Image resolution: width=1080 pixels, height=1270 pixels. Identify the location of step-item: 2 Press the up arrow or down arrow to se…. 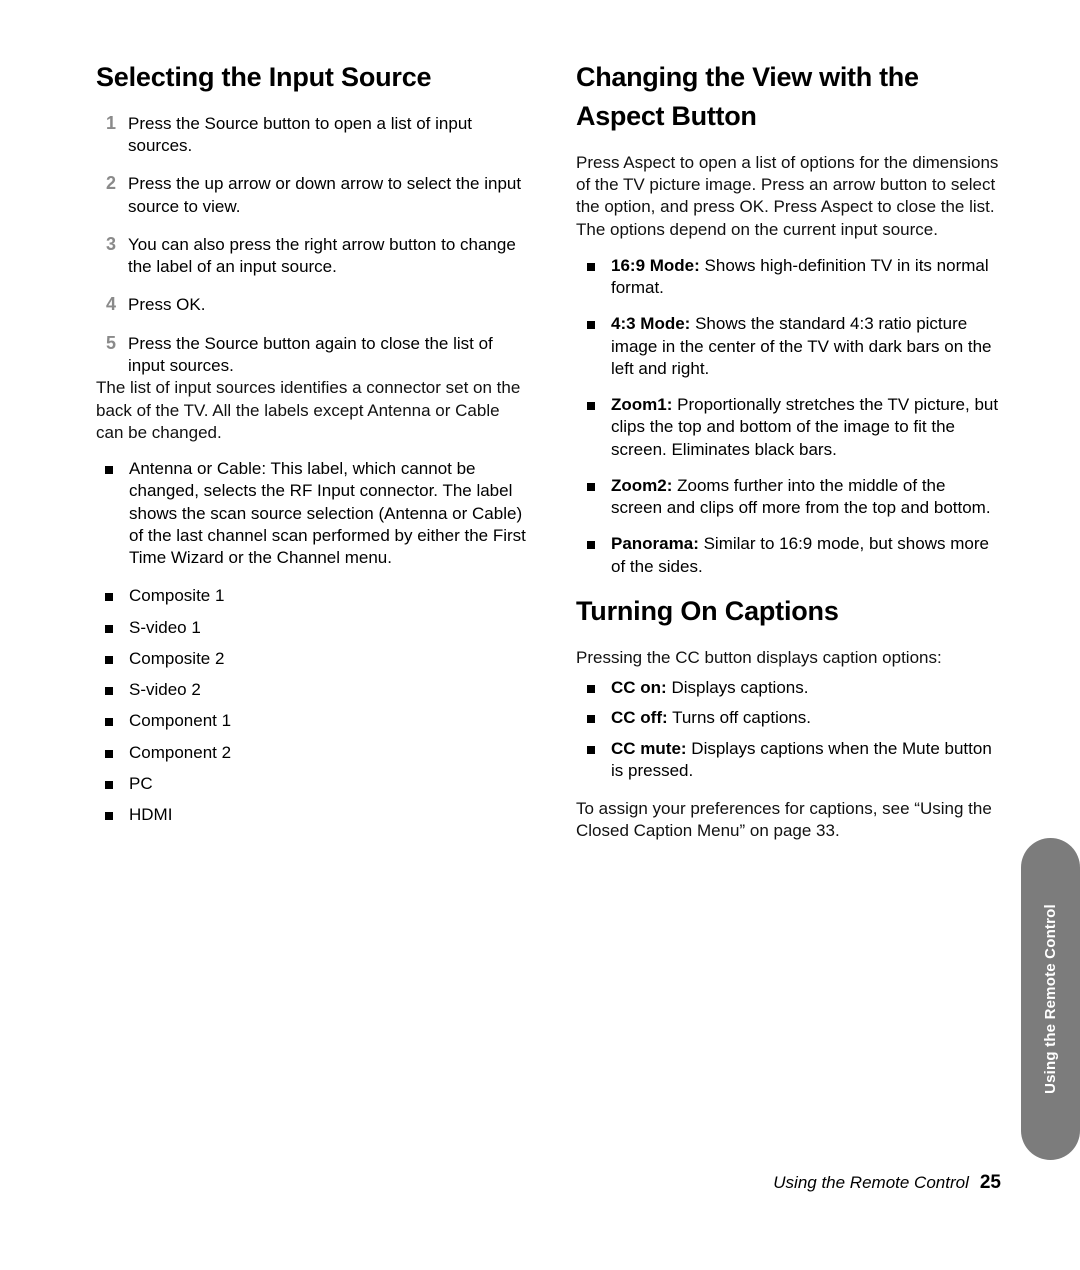
(311, 195).